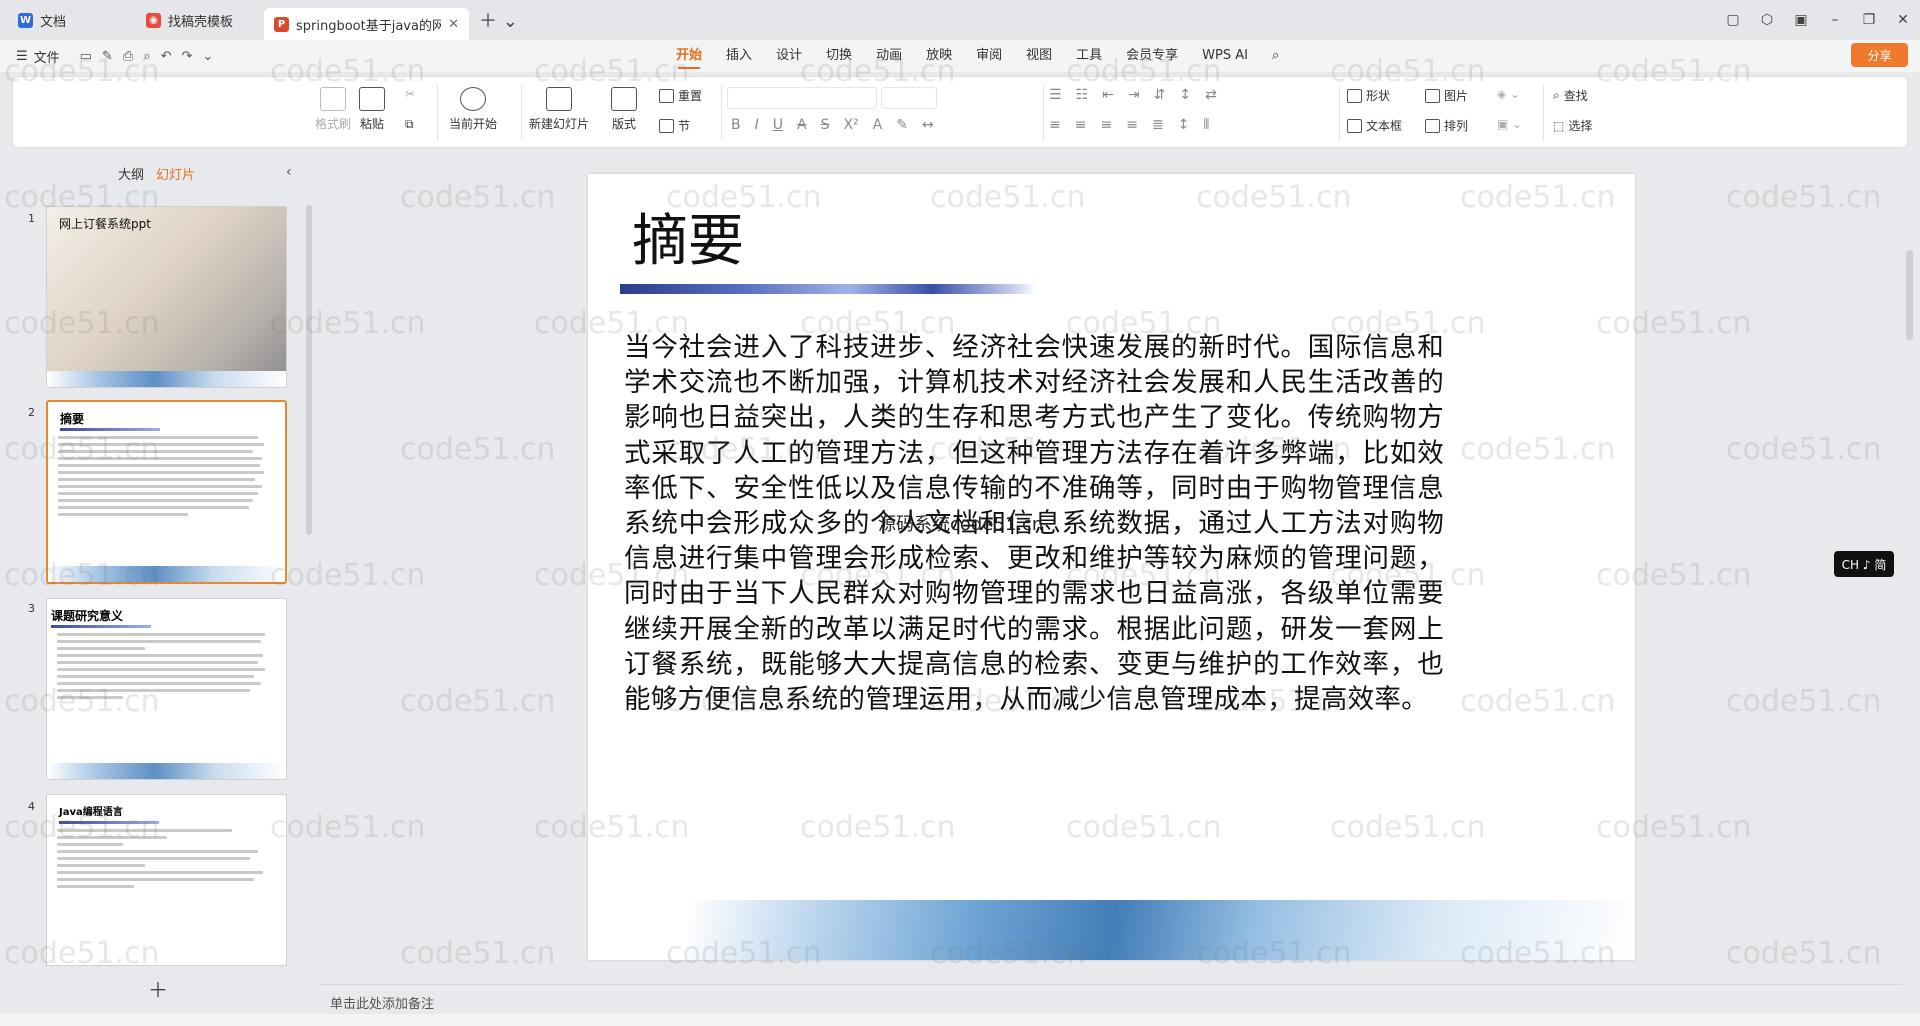 Image resolution: width=1920 pixels, height=1026 pixels. Describe the element at coordinates (196, 20) in the screenshot. I see `tab-template: ◉ 找稿壳模板` at that location.